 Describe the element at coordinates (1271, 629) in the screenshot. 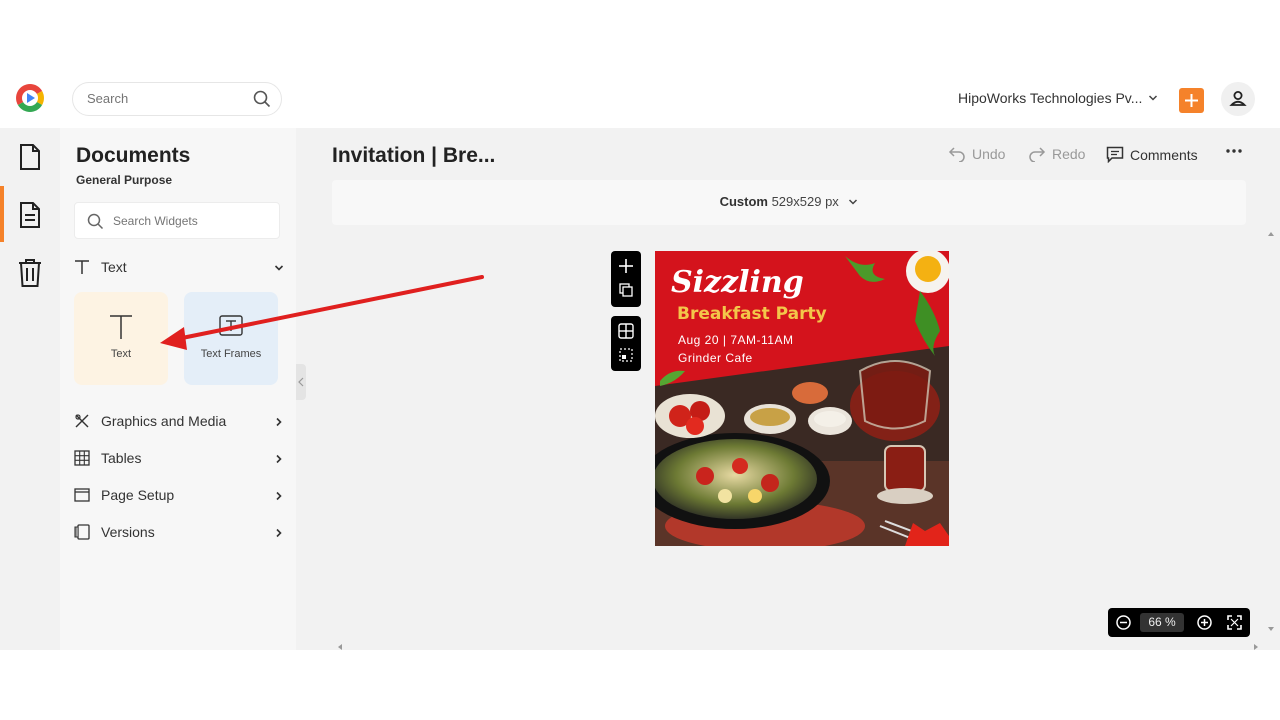

I see `scroll-down-icon` at that location.